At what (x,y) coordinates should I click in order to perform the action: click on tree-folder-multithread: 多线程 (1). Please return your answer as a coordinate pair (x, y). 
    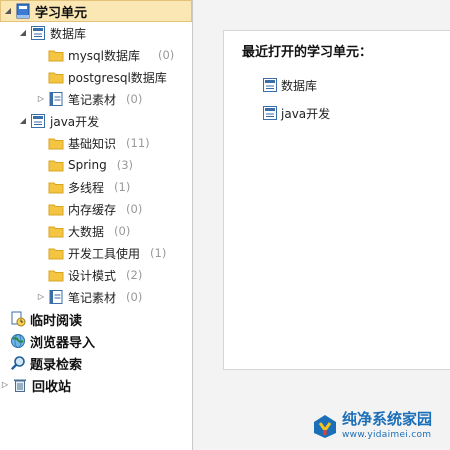
    Looking at the image, I should click on (89, 187).